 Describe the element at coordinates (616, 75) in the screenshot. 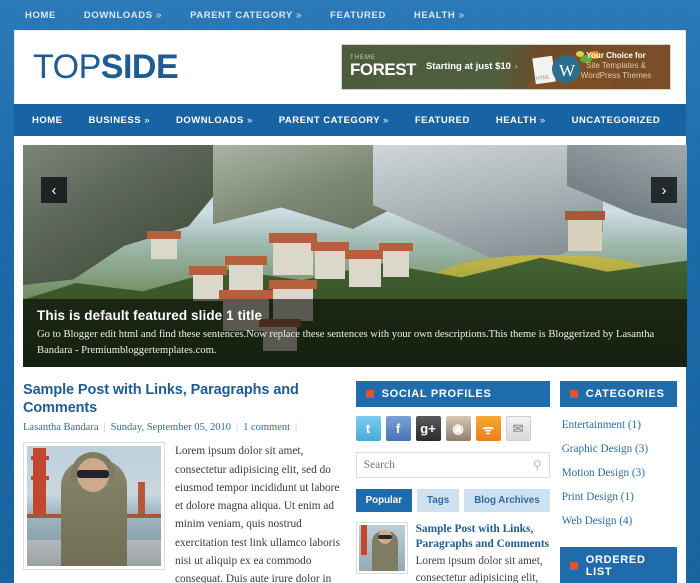

I see `ad-tagline-line3: WordPress Themes` at that location.